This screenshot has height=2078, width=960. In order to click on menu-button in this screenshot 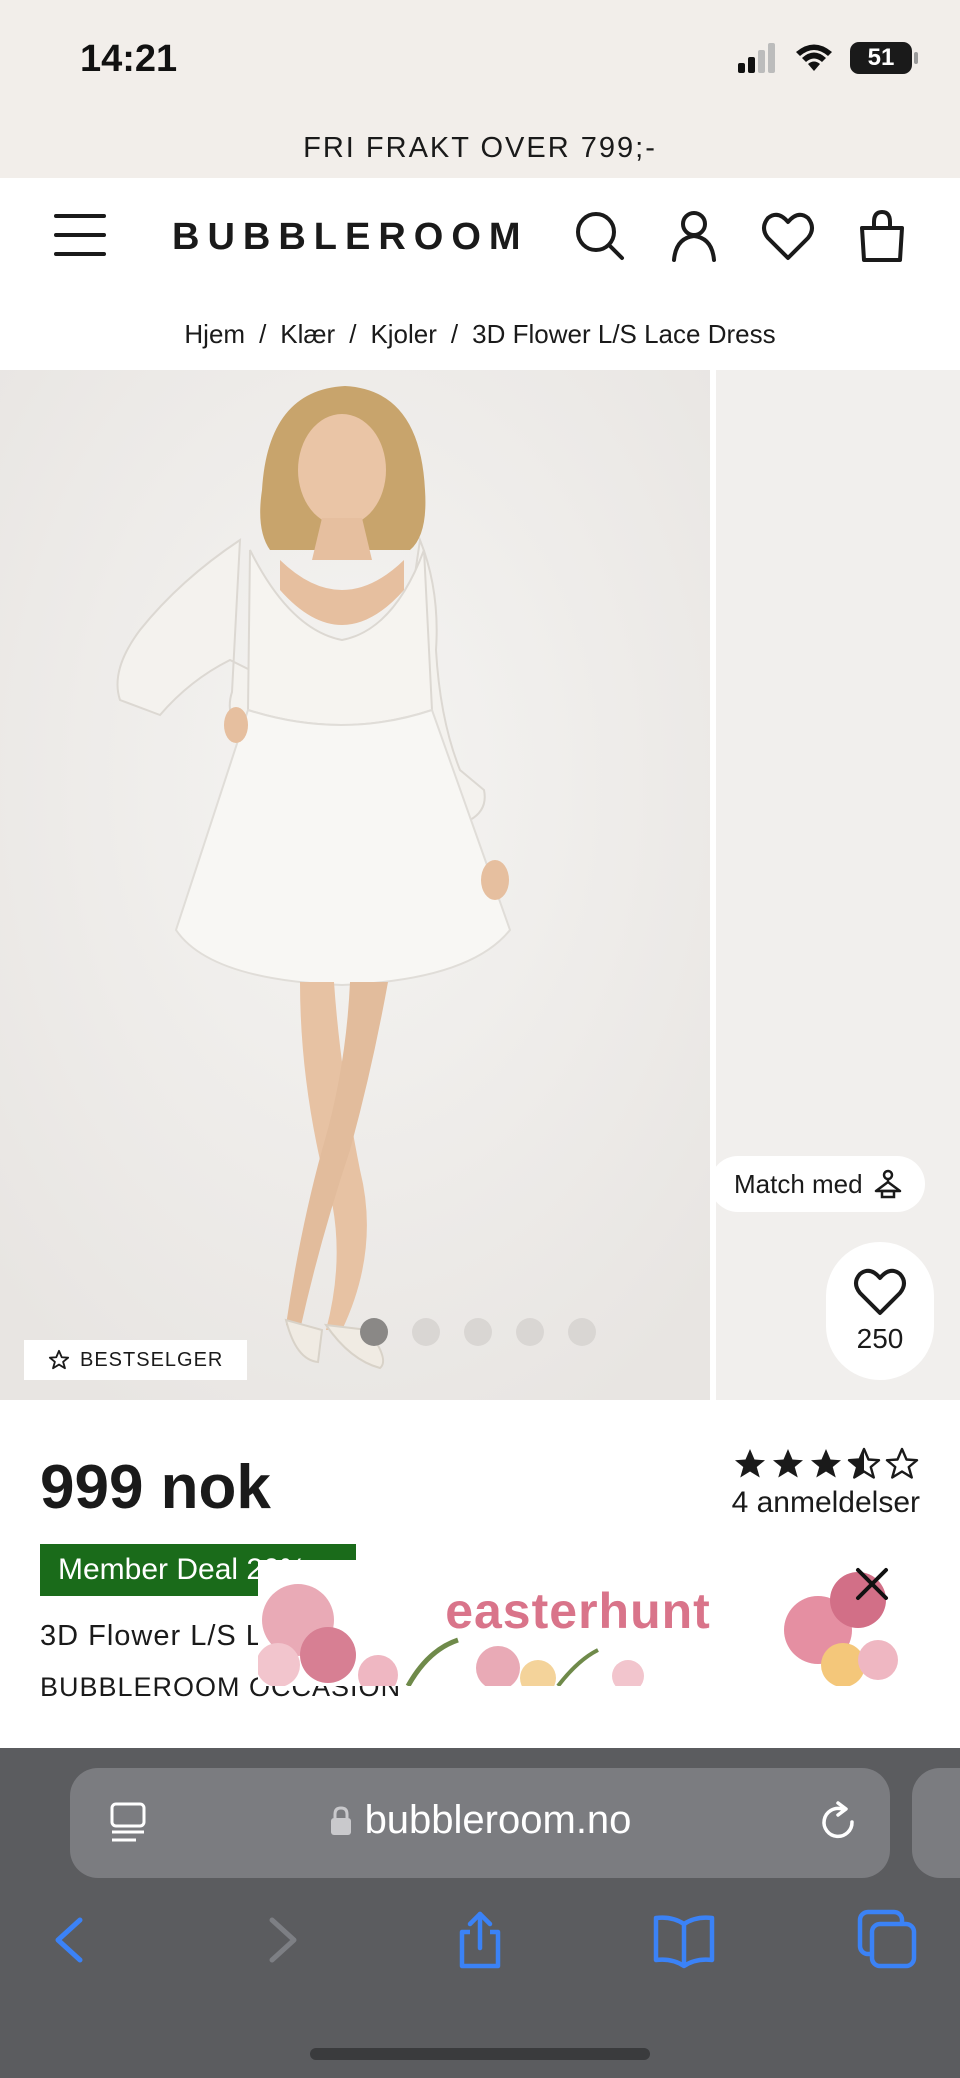, I will do `click(80, 235)`.